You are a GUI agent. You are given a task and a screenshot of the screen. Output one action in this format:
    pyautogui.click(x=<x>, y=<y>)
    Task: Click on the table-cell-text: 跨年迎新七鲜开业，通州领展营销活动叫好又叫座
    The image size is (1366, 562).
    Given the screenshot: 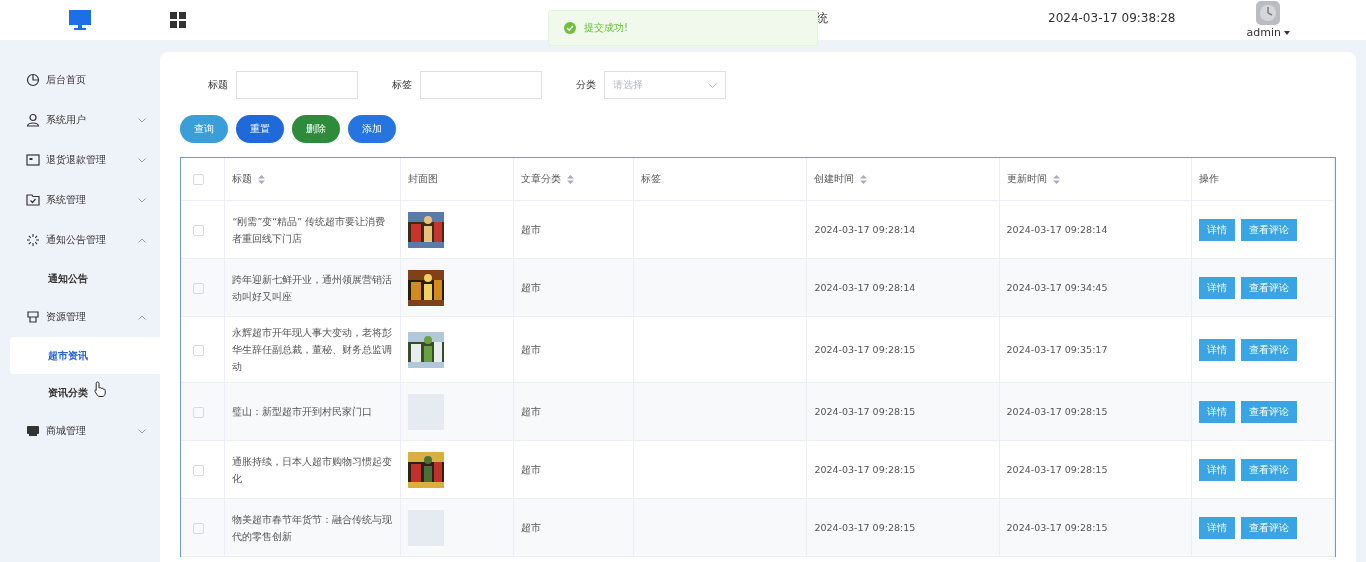 What is the action you would take?
    pyautogui.click(x=313, y=288)
    